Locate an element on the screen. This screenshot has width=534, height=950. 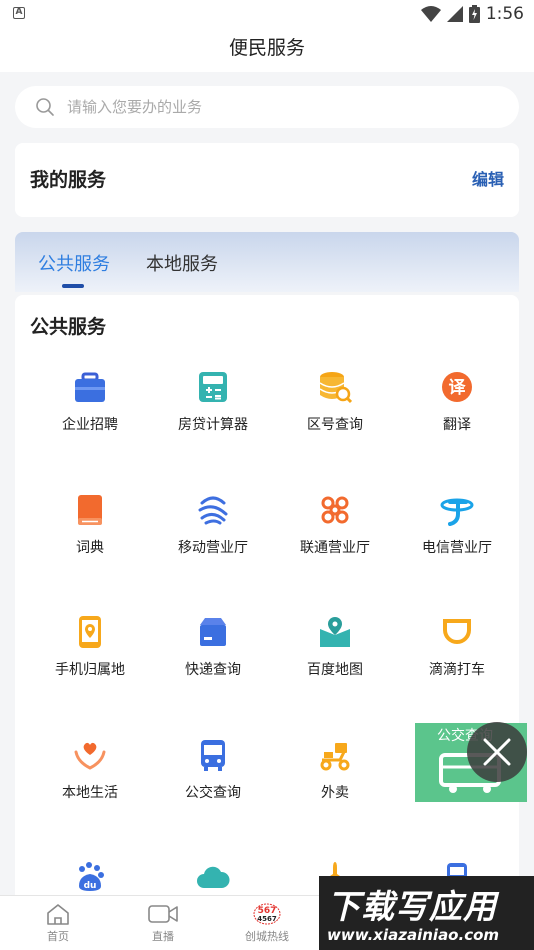
heart-hands-icon is located at coordinates (90, 756).